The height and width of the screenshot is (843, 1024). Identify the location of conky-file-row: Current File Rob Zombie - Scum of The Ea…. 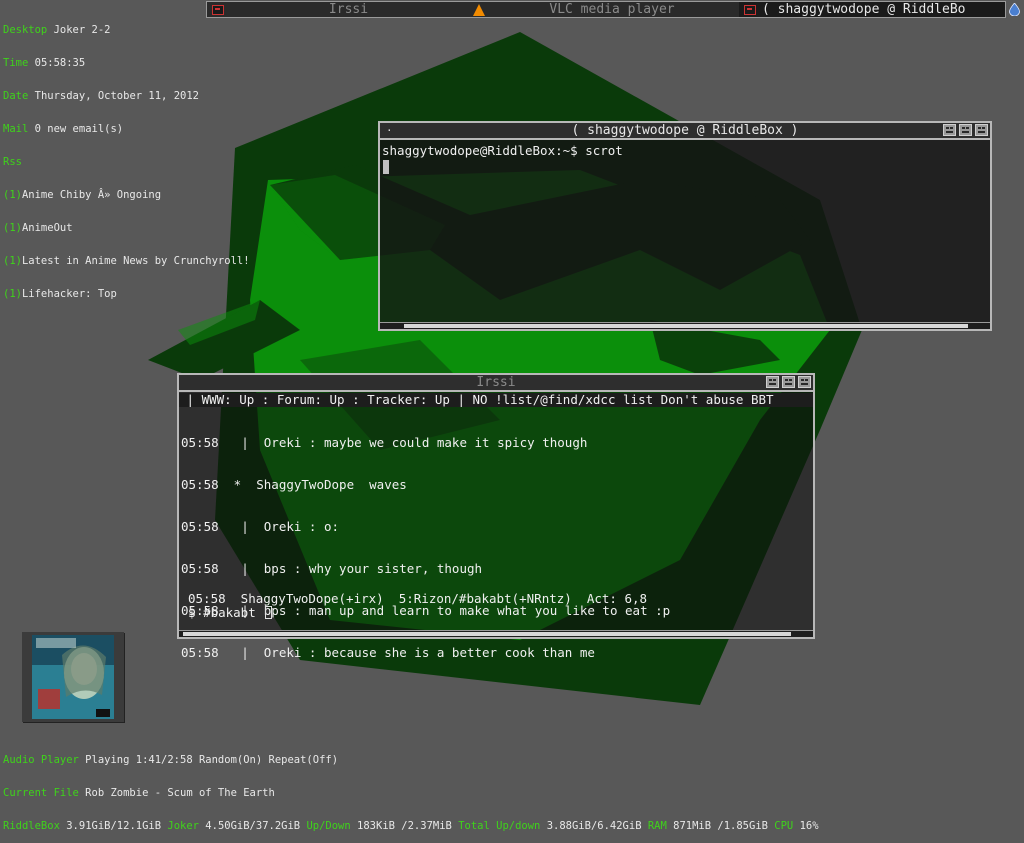
(139, 793).